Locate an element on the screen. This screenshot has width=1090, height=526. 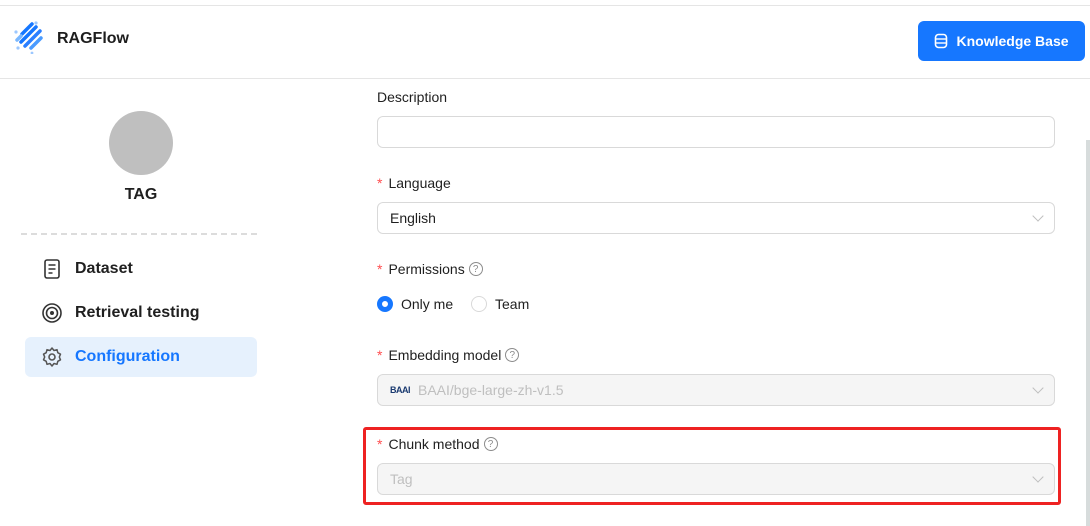
description-label: Description is located at coordinates (412, 97).